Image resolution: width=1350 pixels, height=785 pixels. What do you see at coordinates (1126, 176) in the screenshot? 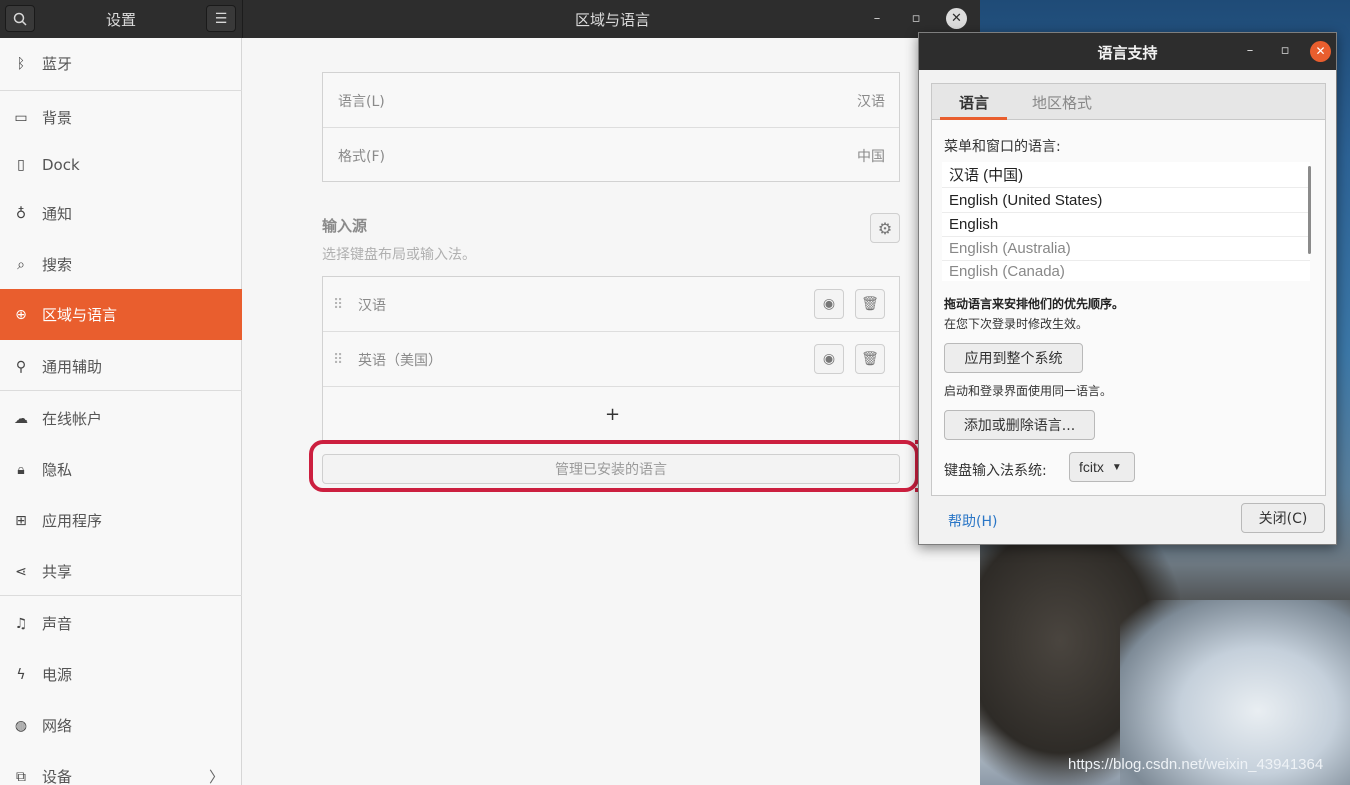
I see `list-item: 汉语 (中国)` at bounding box center [1126, 176].